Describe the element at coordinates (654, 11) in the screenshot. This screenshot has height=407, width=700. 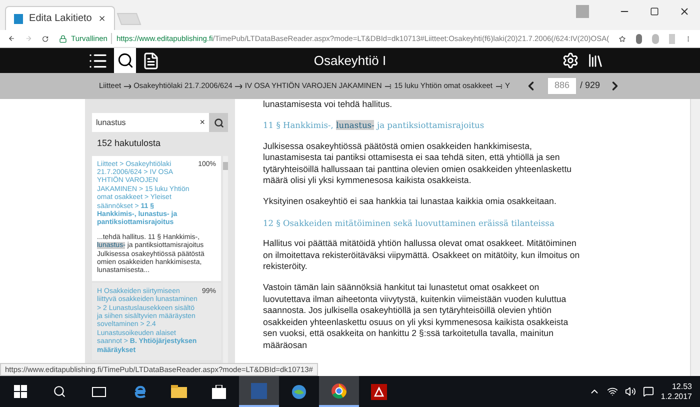
I see `maximize-icon` at that location.